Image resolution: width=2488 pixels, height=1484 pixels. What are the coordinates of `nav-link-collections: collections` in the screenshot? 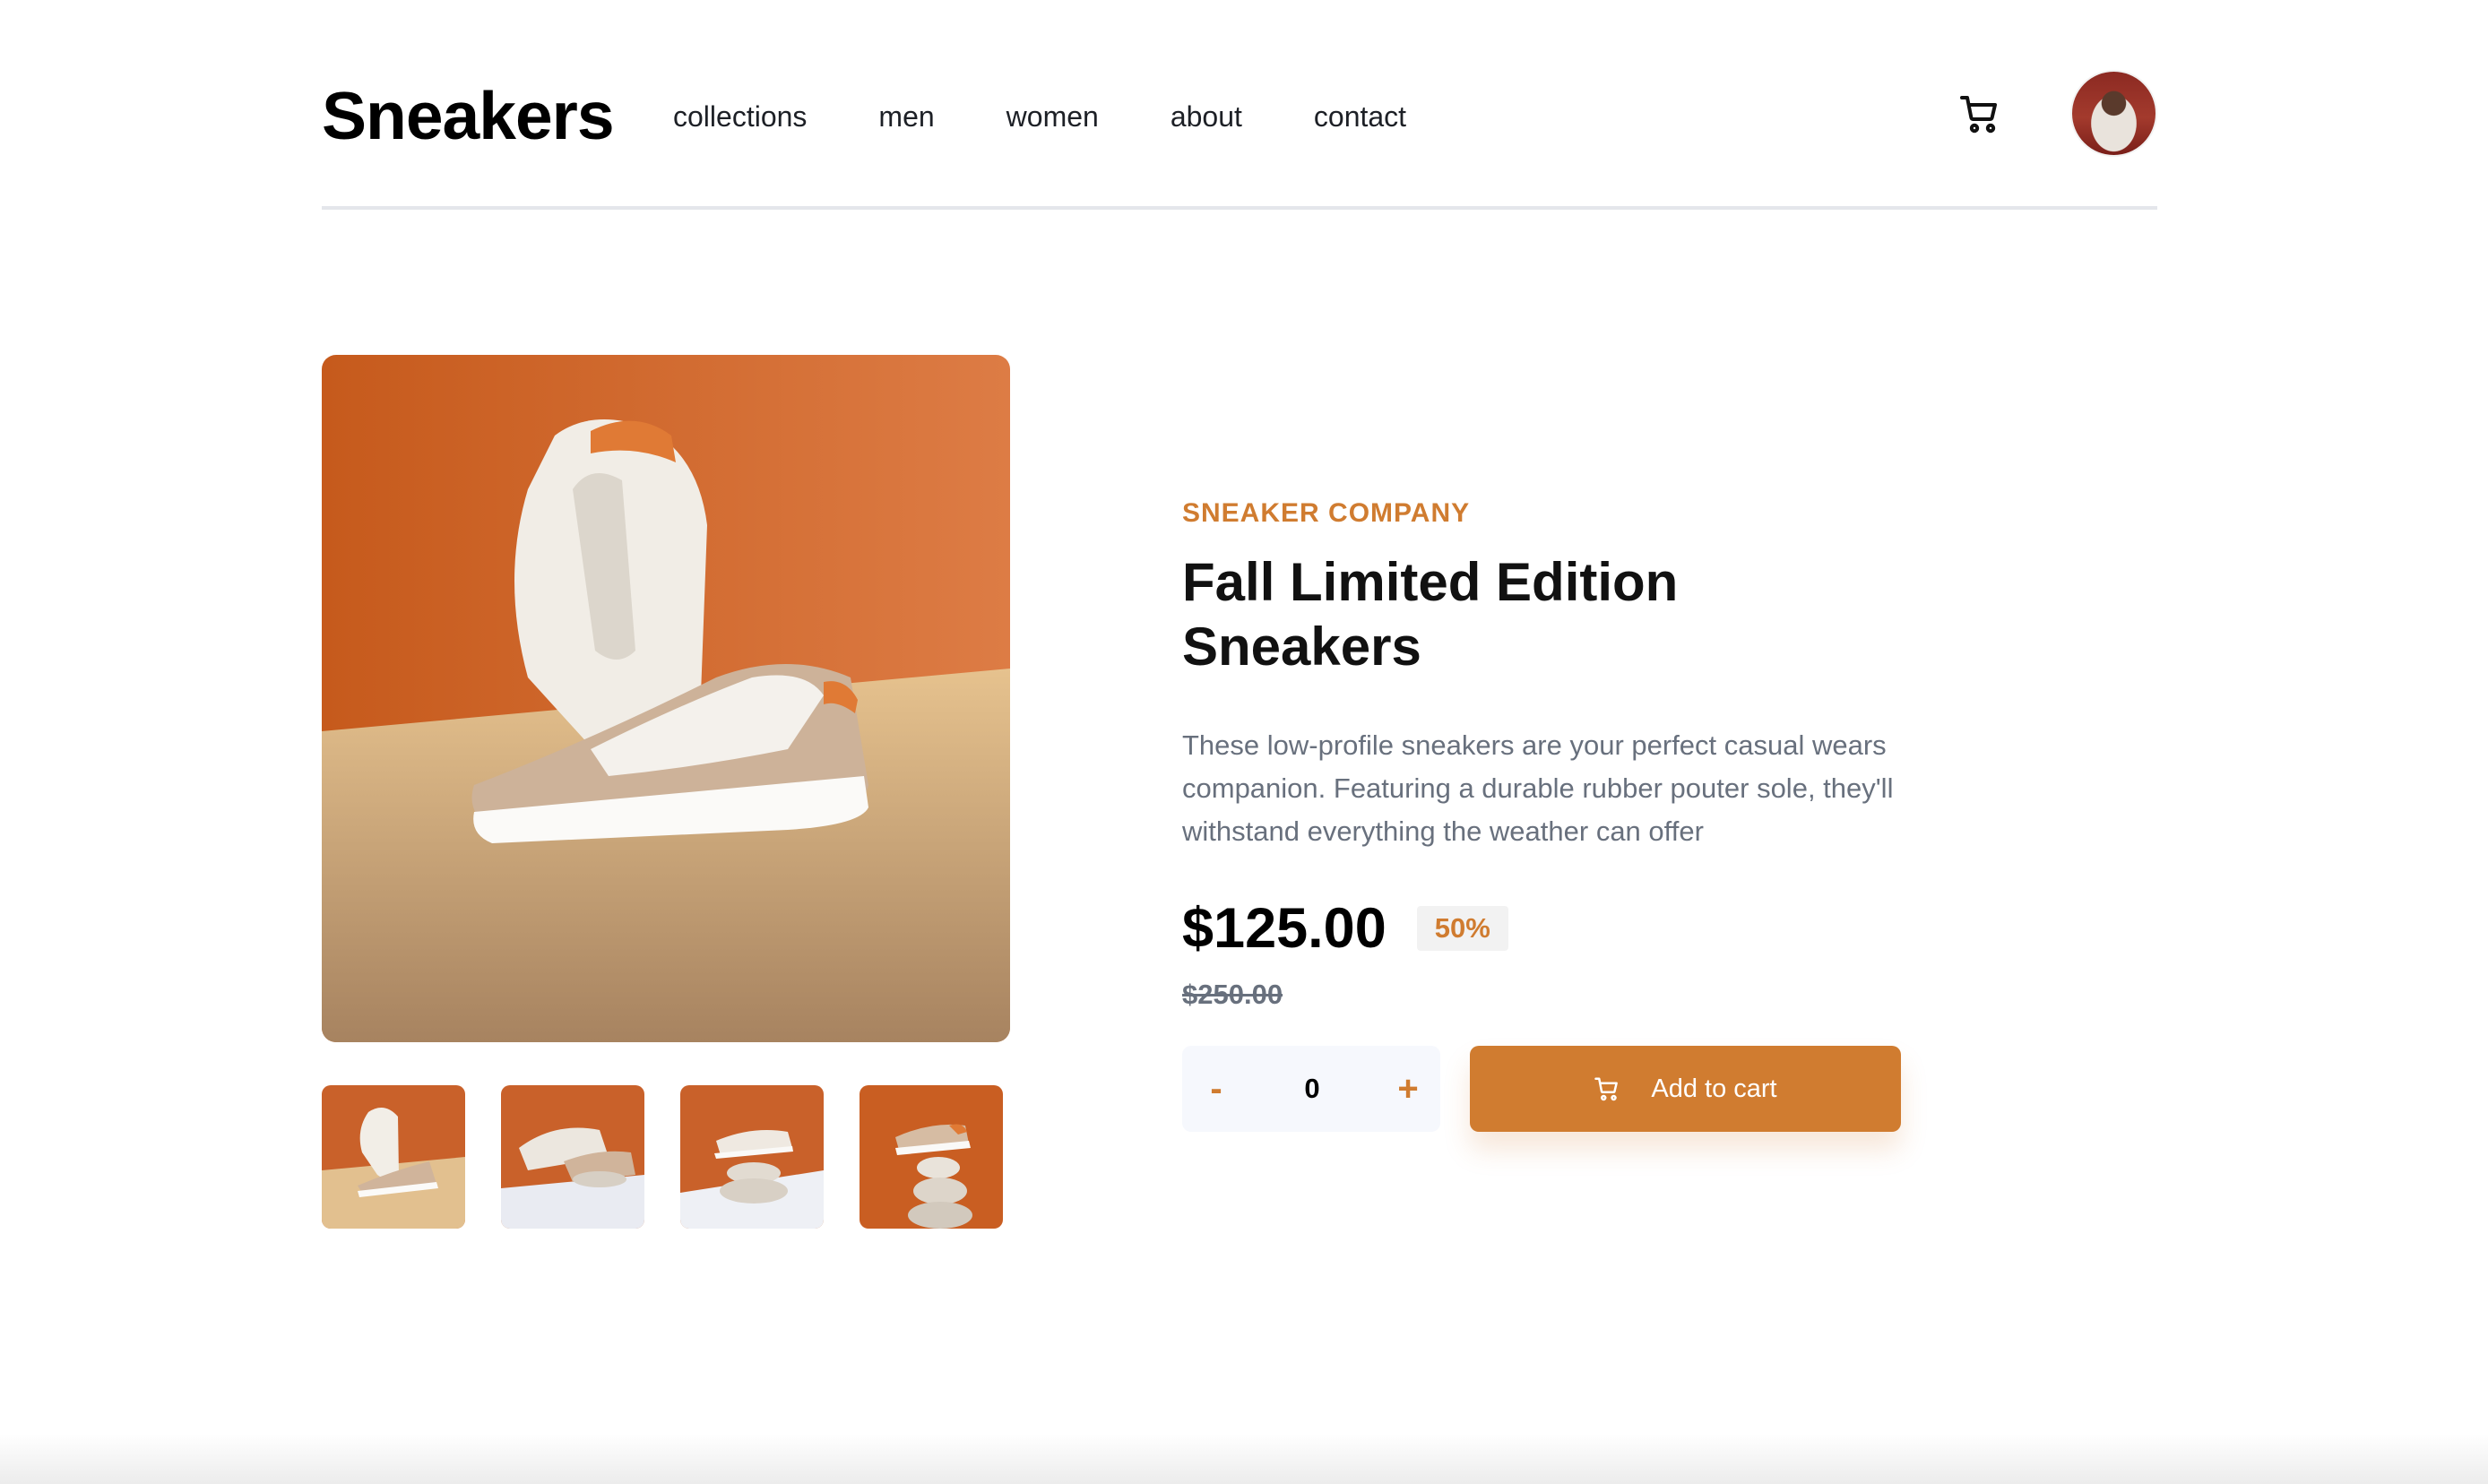 It's located at (740, 116).